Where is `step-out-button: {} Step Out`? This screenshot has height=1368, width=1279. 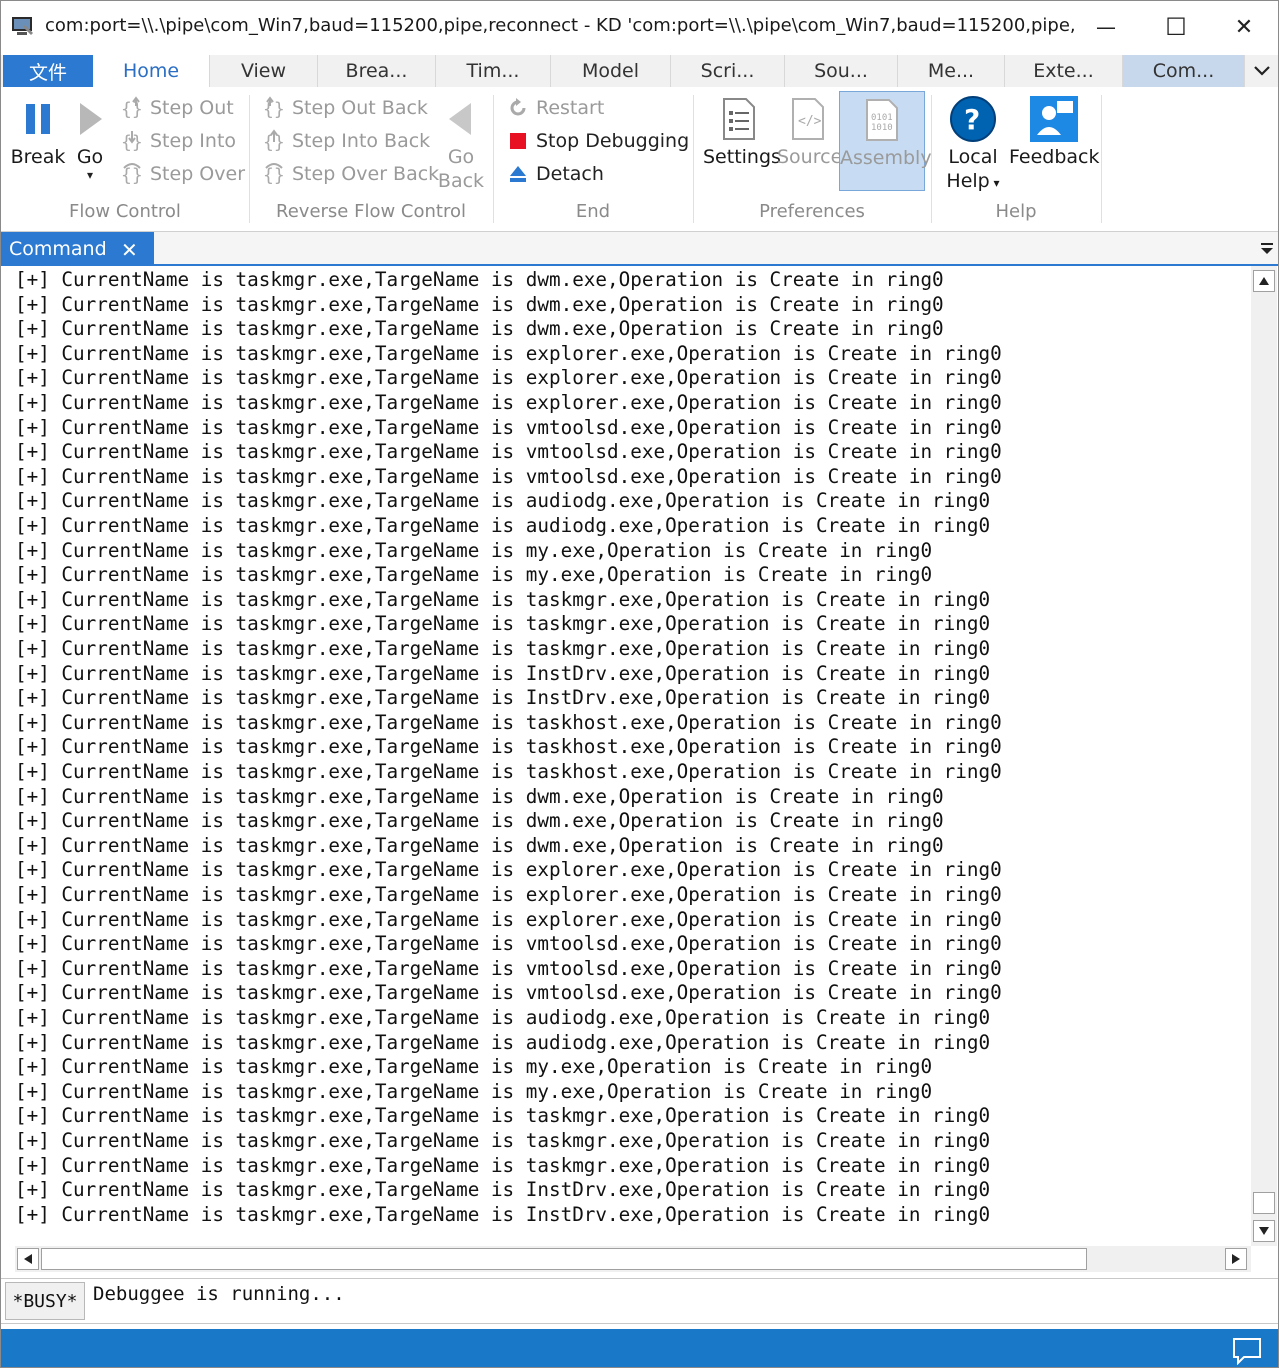 step-out-button: {} Step Out is located at coordinates (176, 108).